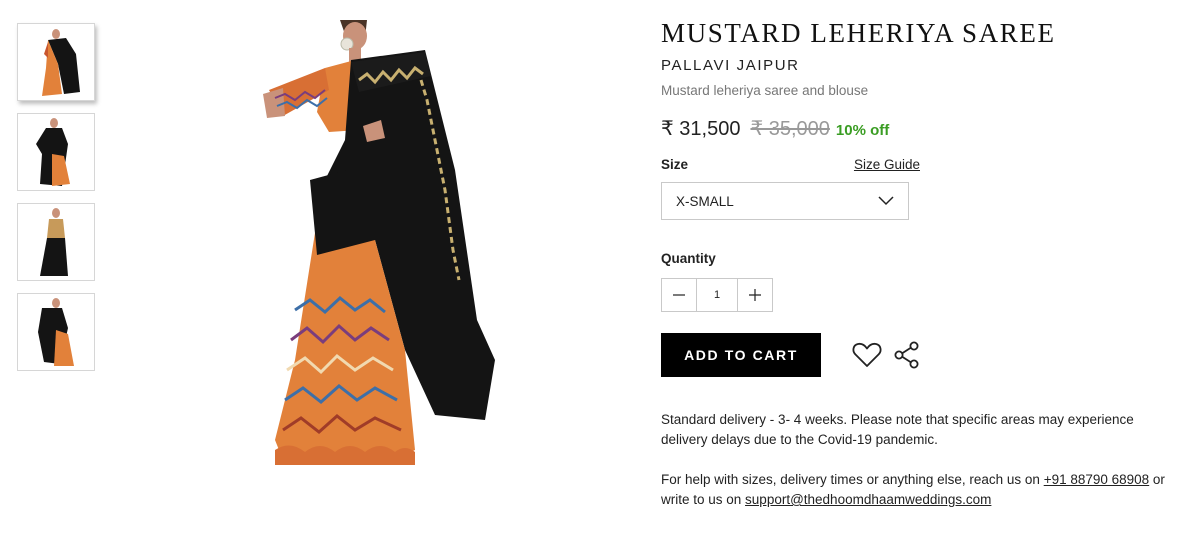 This screenshot has height=536, width=1183. I want to click on thumbnail-list, so click(56, 203).